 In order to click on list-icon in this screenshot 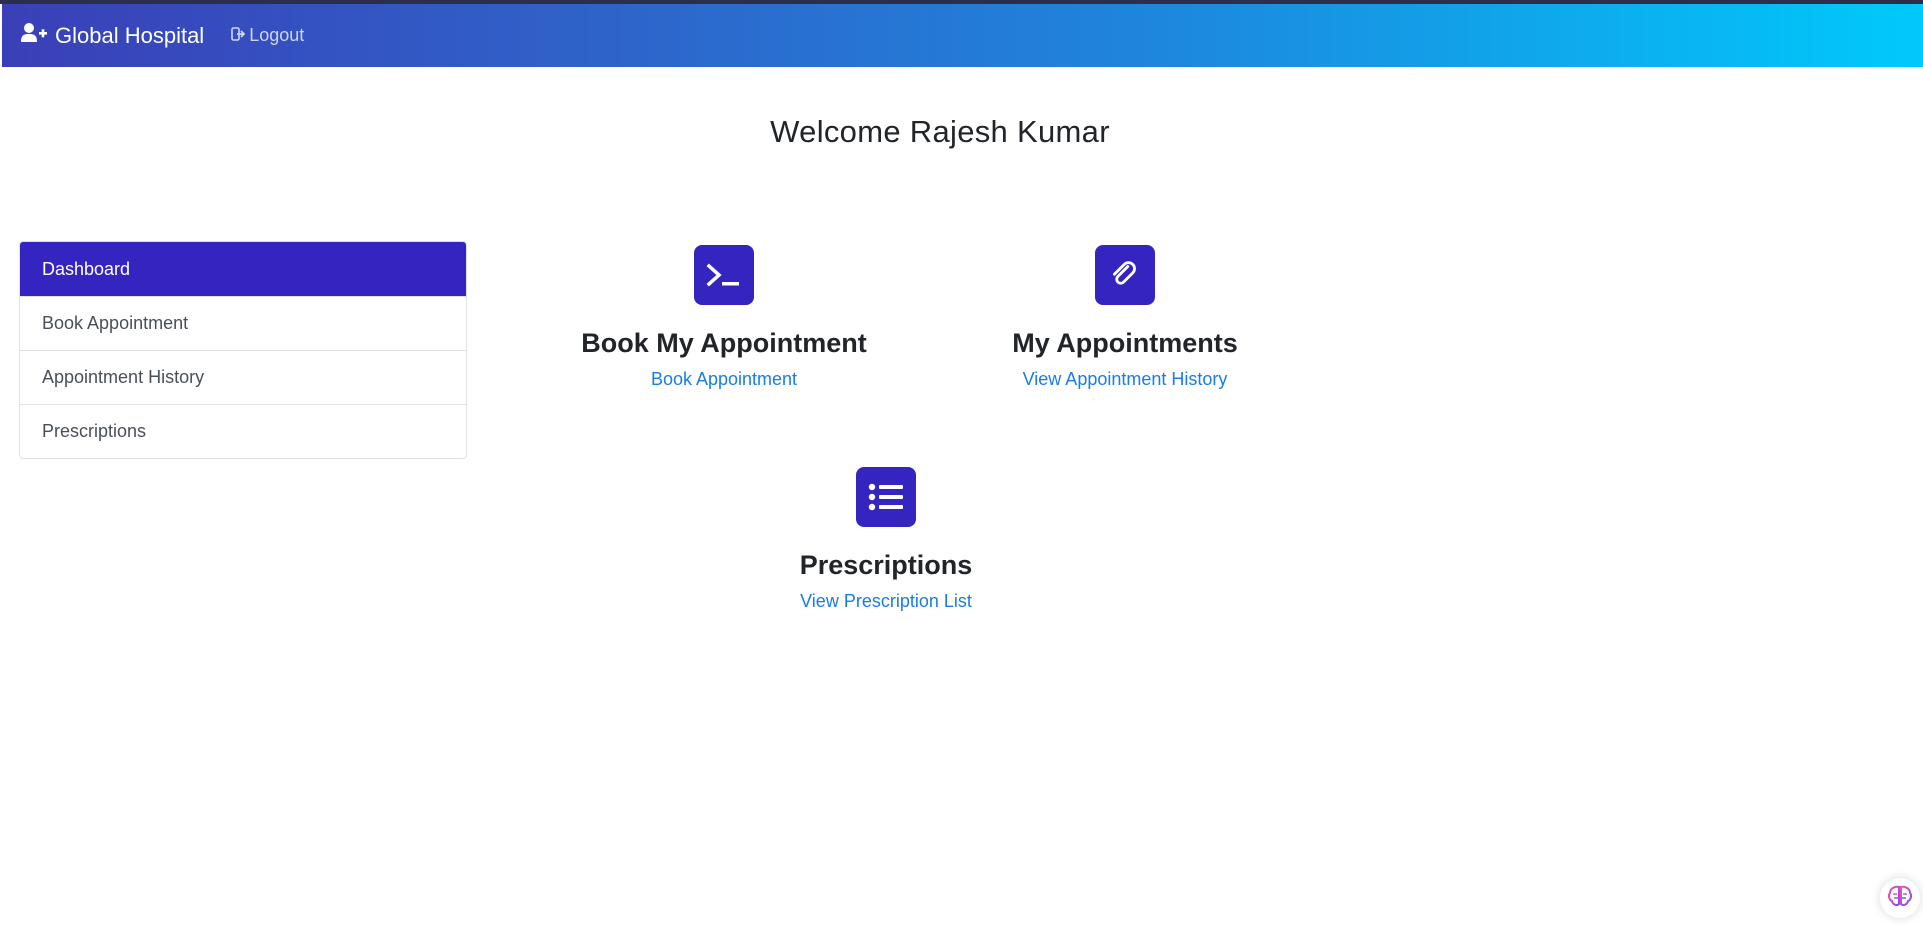, I will do `click(886, 497)`.